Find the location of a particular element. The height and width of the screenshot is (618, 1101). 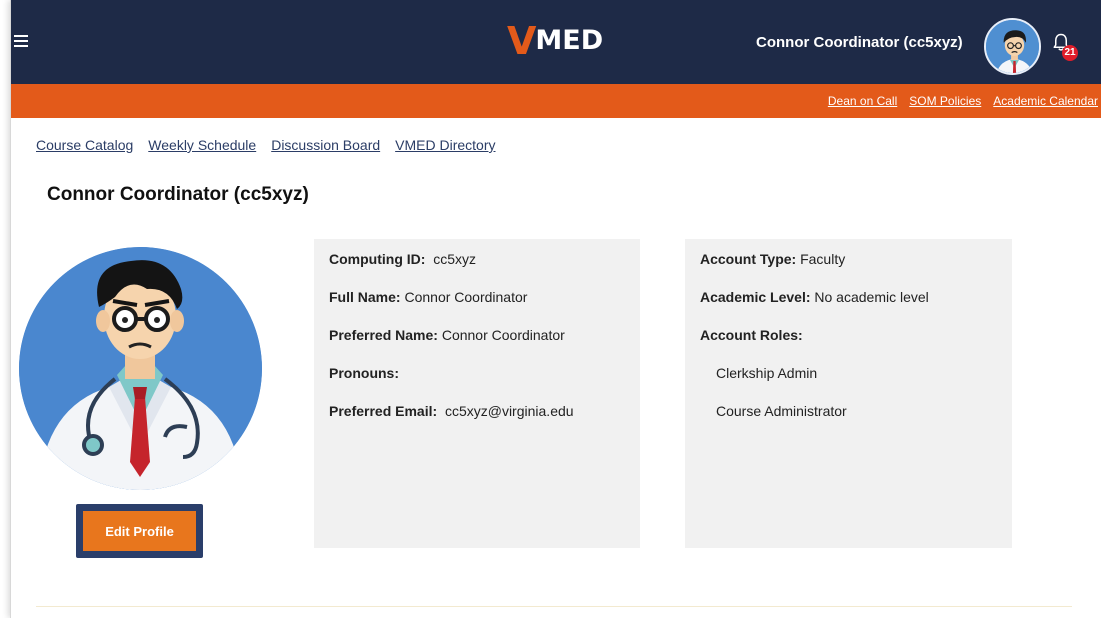

full-name-row: Full Name: Connor Coordinator is located at coordinates (477, 306).